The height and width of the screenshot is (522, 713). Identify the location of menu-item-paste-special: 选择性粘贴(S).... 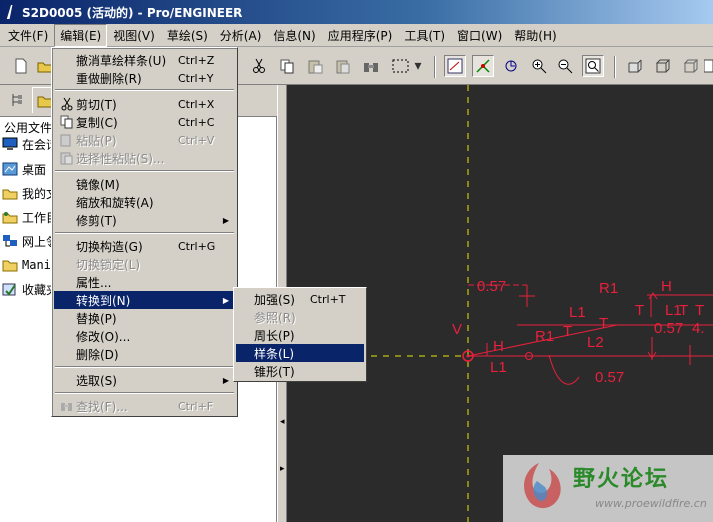
(144, 158).